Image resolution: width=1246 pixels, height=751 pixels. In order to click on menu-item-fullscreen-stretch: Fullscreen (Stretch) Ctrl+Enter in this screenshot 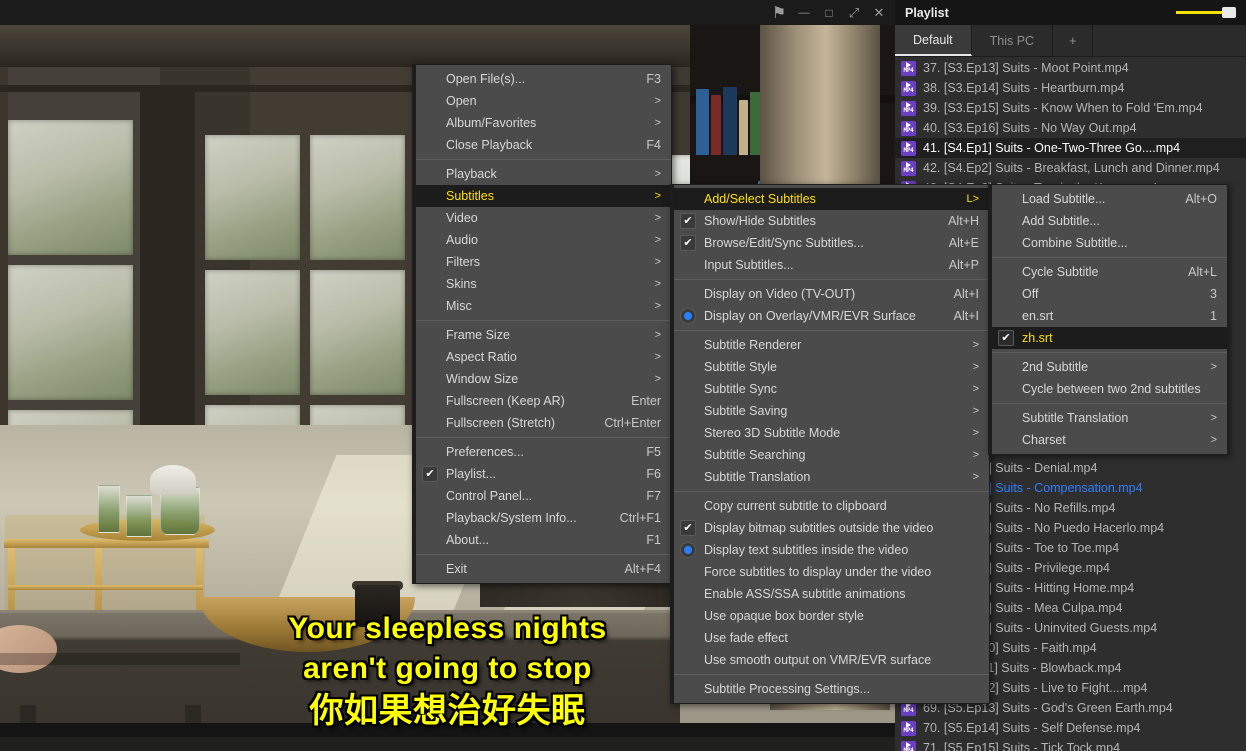, I will do `click(543, 423)`.